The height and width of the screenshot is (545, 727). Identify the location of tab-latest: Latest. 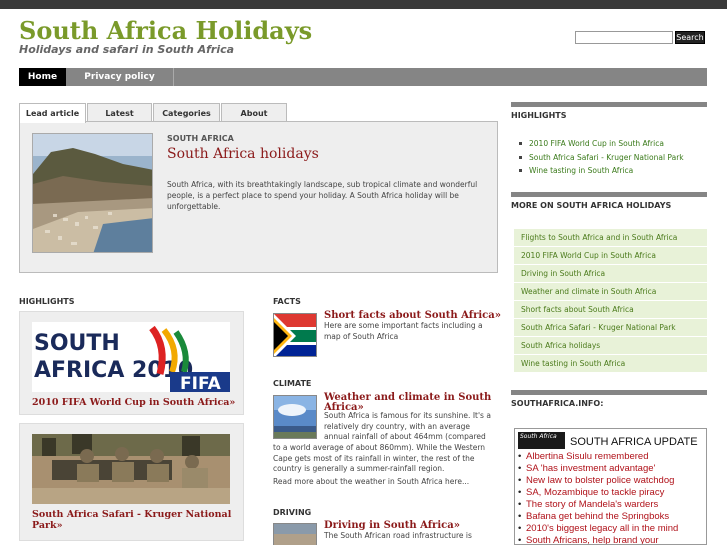
(119, 112).